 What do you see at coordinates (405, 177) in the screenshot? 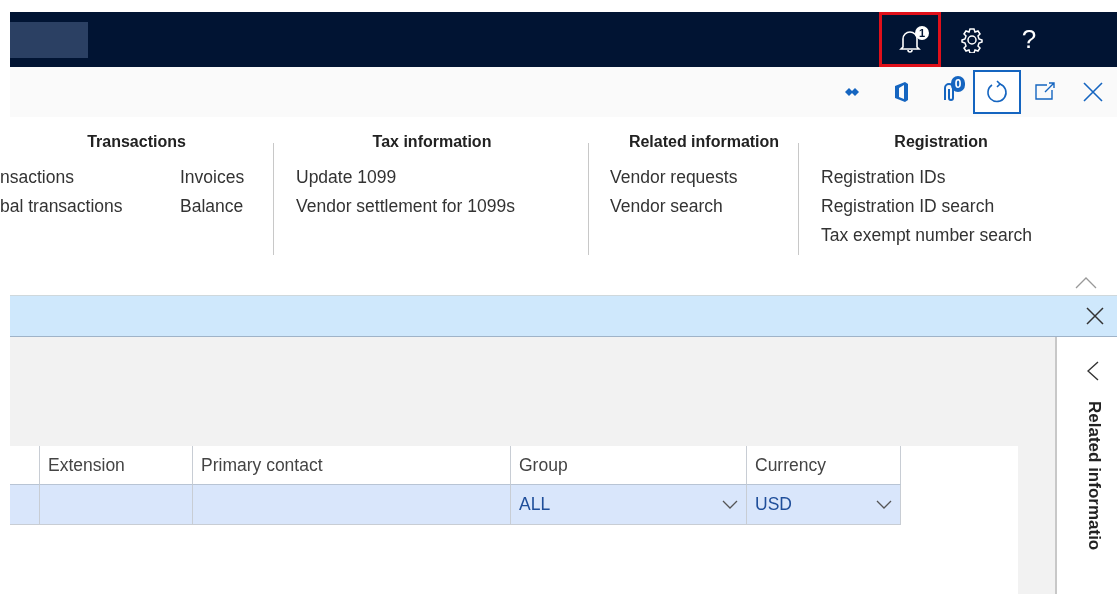
I see `menu-link: Update 1099` at bounding box center [405, 177].